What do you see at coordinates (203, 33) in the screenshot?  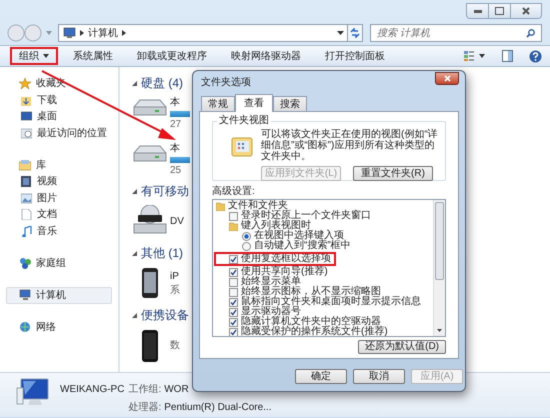 I see `address-field: 计算机` at bounding box center [203, 33].